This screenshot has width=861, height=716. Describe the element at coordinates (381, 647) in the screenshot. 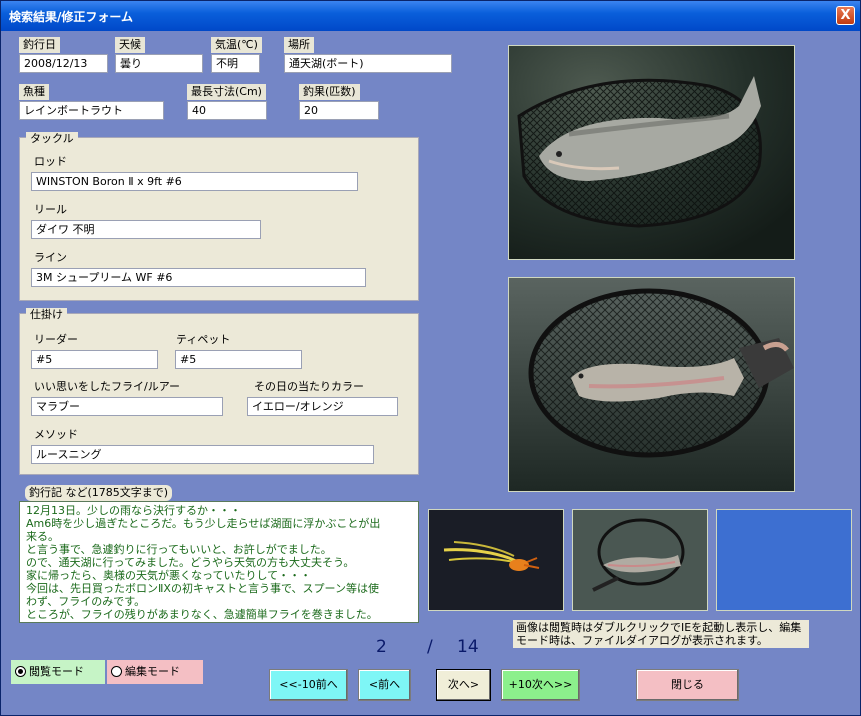

I see `current-page-number: 2` at that location.